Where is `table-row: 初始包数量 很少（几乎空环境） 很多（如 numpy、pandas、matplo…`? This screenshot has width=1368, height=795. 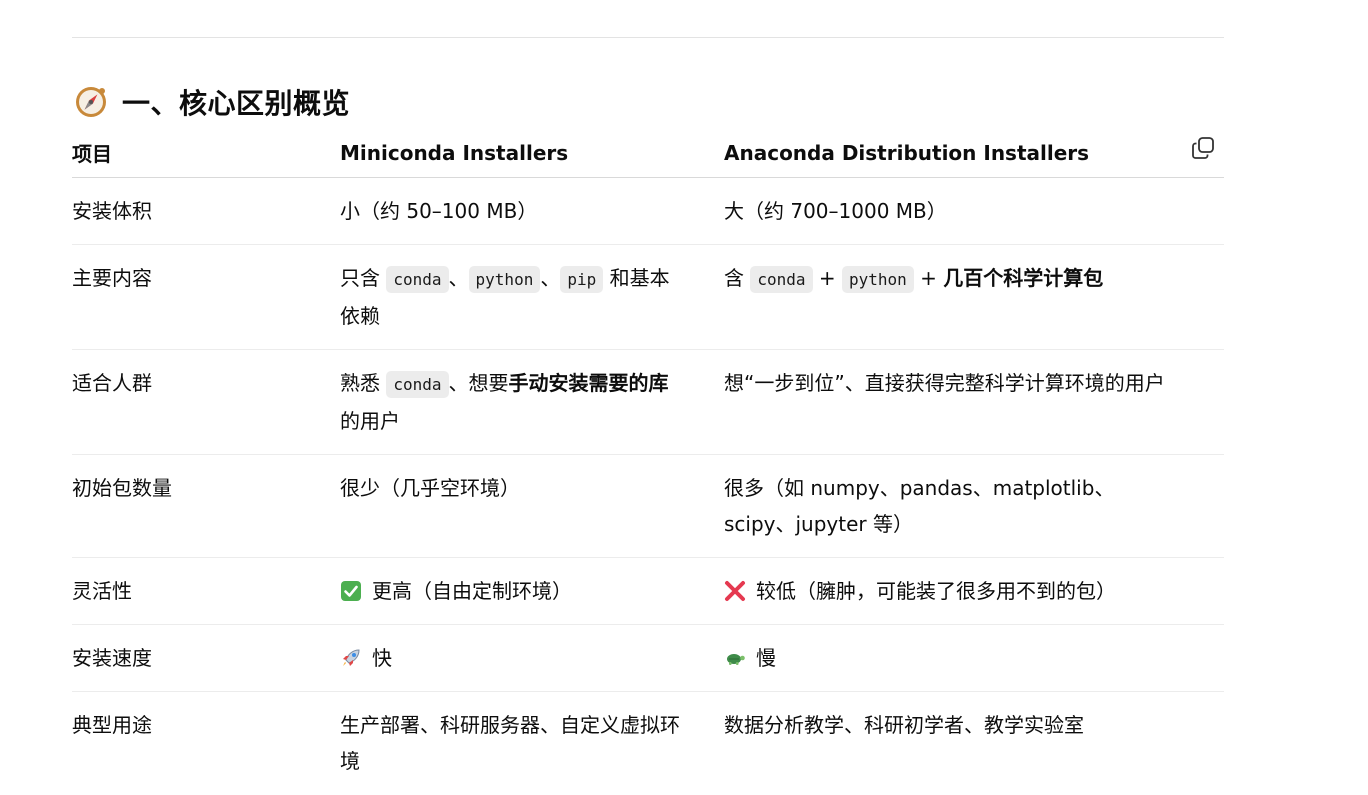
table-row: 初始包数量 很少（几乎空环境） 很多（如 numpy、pandas、matplo… is located at coordinates (648, 506).